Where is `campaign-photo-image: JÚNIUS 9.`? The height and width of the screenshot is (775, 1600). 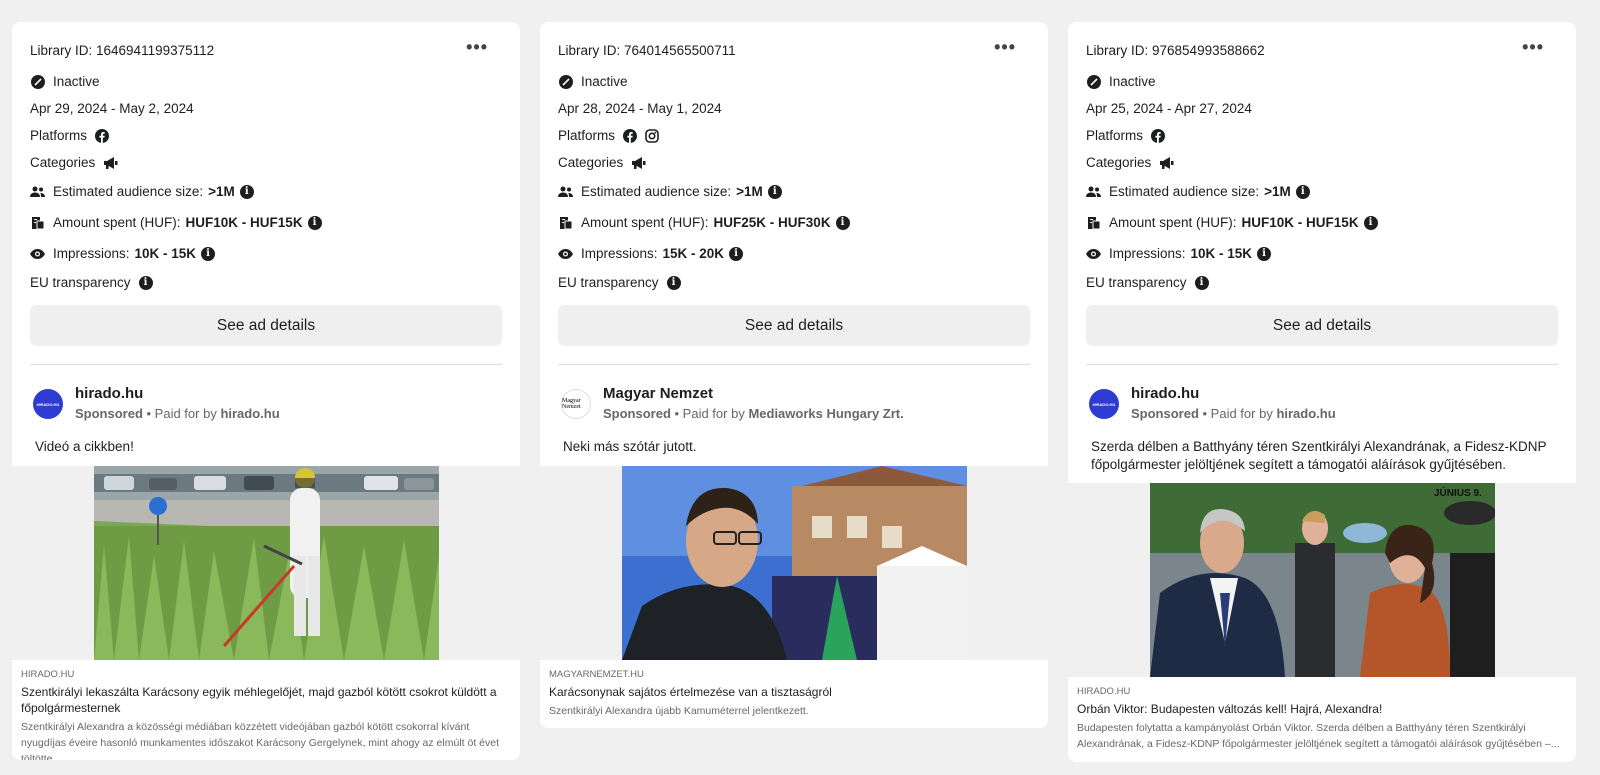 campaign-photo-image: JÚNIUS 9. is located at coordinates (1322, 580).